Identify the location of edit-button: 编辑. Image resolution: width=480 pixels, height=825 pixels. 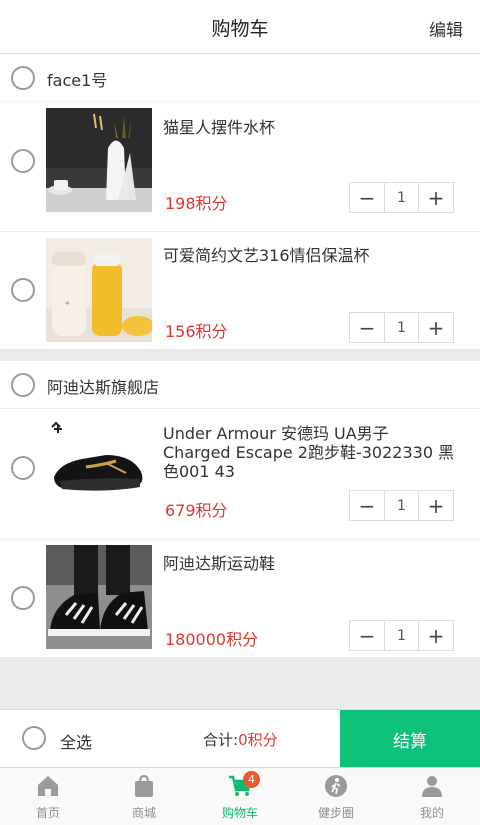
(446, 28).